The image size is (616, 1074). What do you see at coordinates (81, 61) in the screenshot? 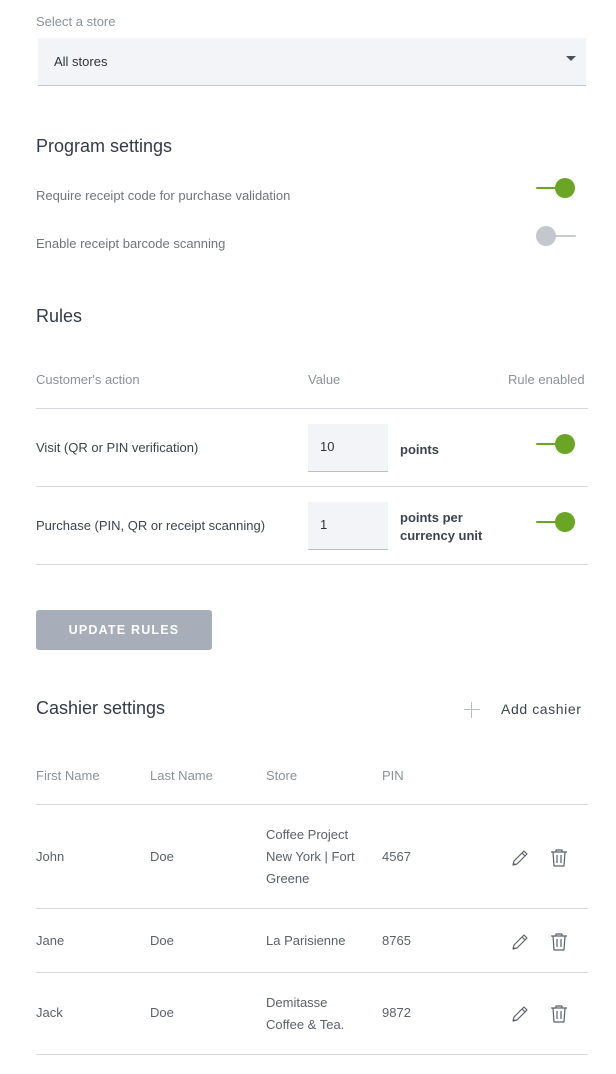
I see `store-select-value: All stores` at bounding box center [81, 61].